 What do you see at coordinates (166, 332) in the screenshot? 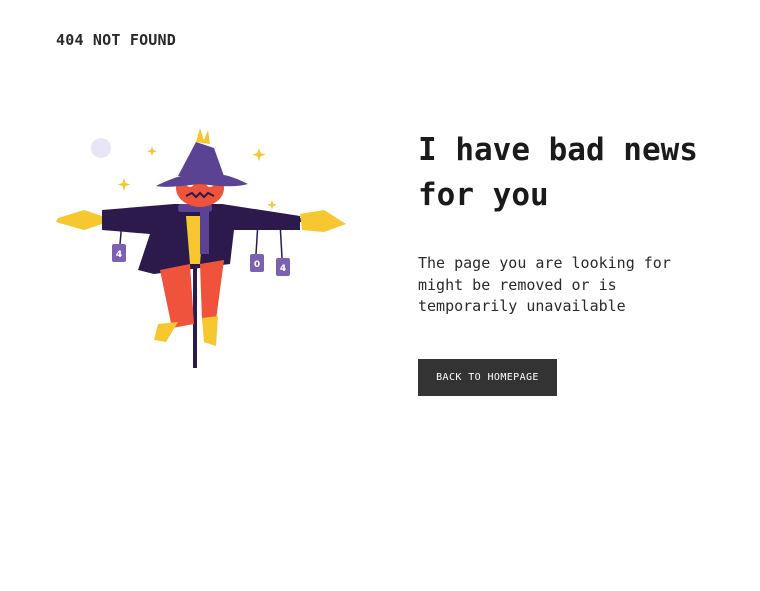
I see `left-straw-foot` at bounding box center [166, 332].